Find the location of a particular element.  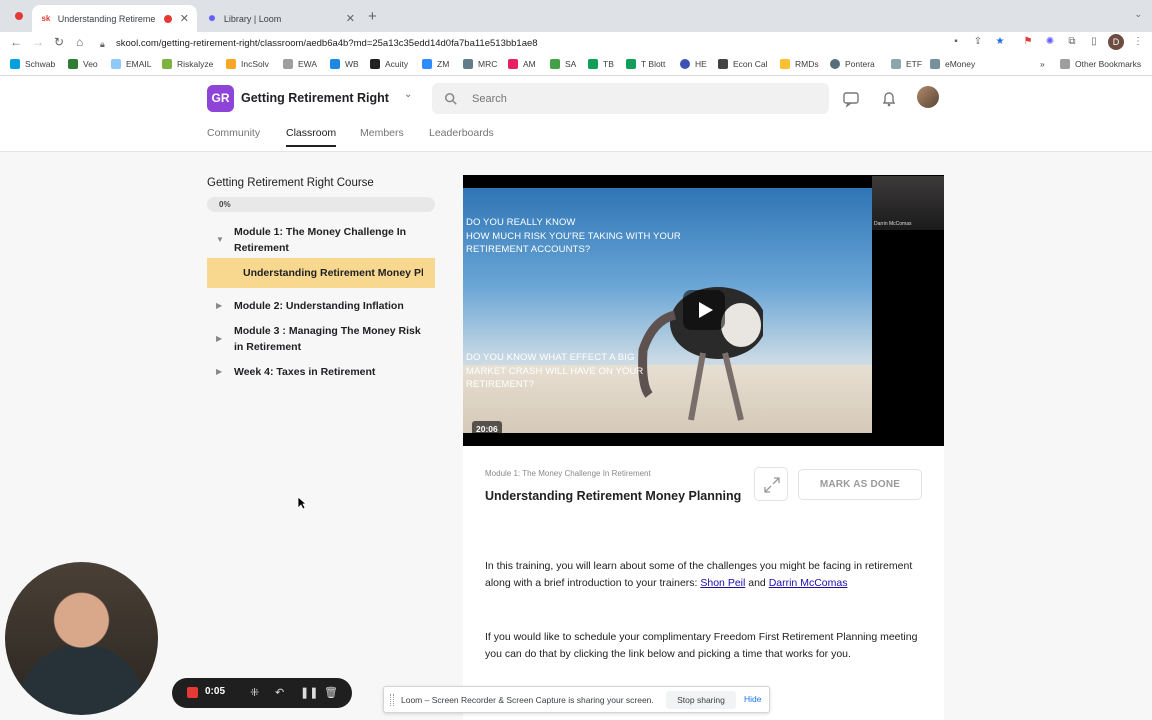

bookmark-item: MRC is located at coordinates (480, 64).